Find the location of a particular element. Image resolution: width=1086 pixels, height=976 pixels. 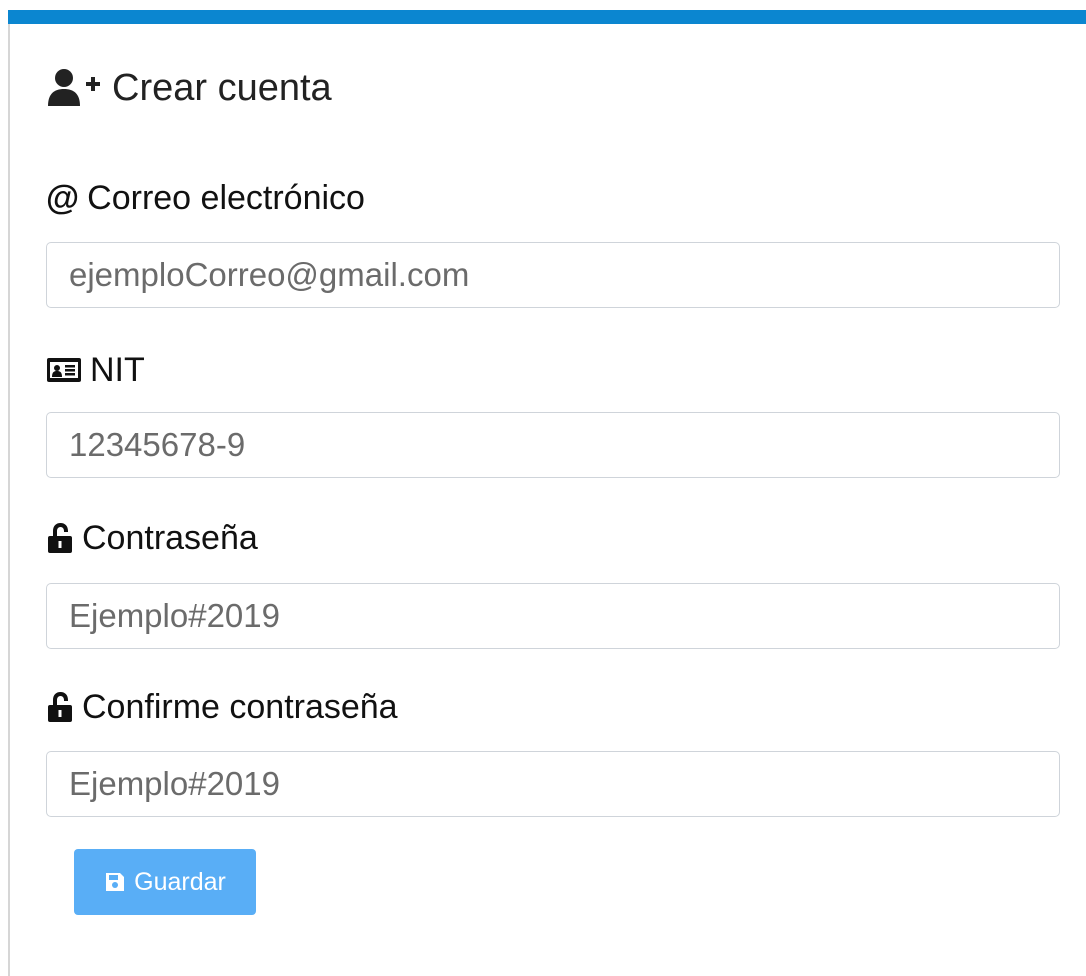

email-label-text: Correo electrónico is located at coordinates (226, 197).